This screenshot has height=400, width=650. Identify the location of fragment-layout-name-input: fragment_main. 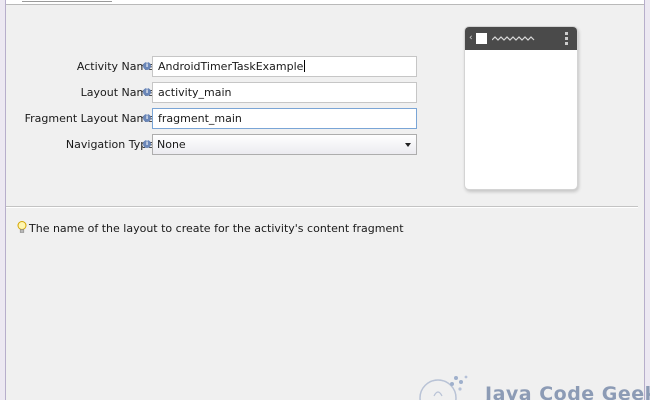
(284, 118).